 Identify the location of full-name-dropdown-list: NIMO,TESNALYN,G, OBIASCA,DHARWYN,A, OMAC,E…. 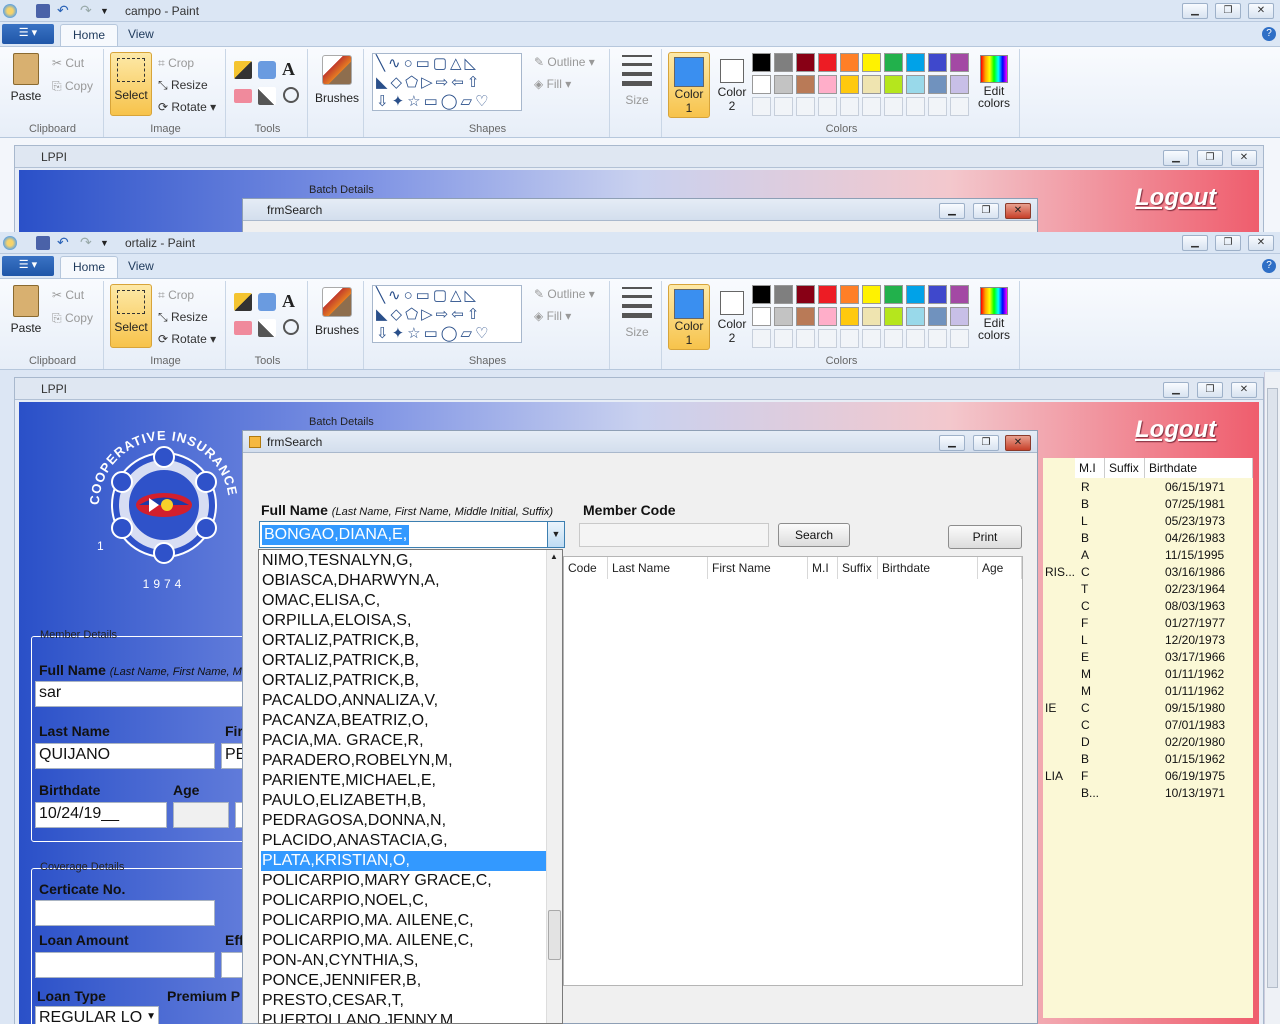
(410, 786).